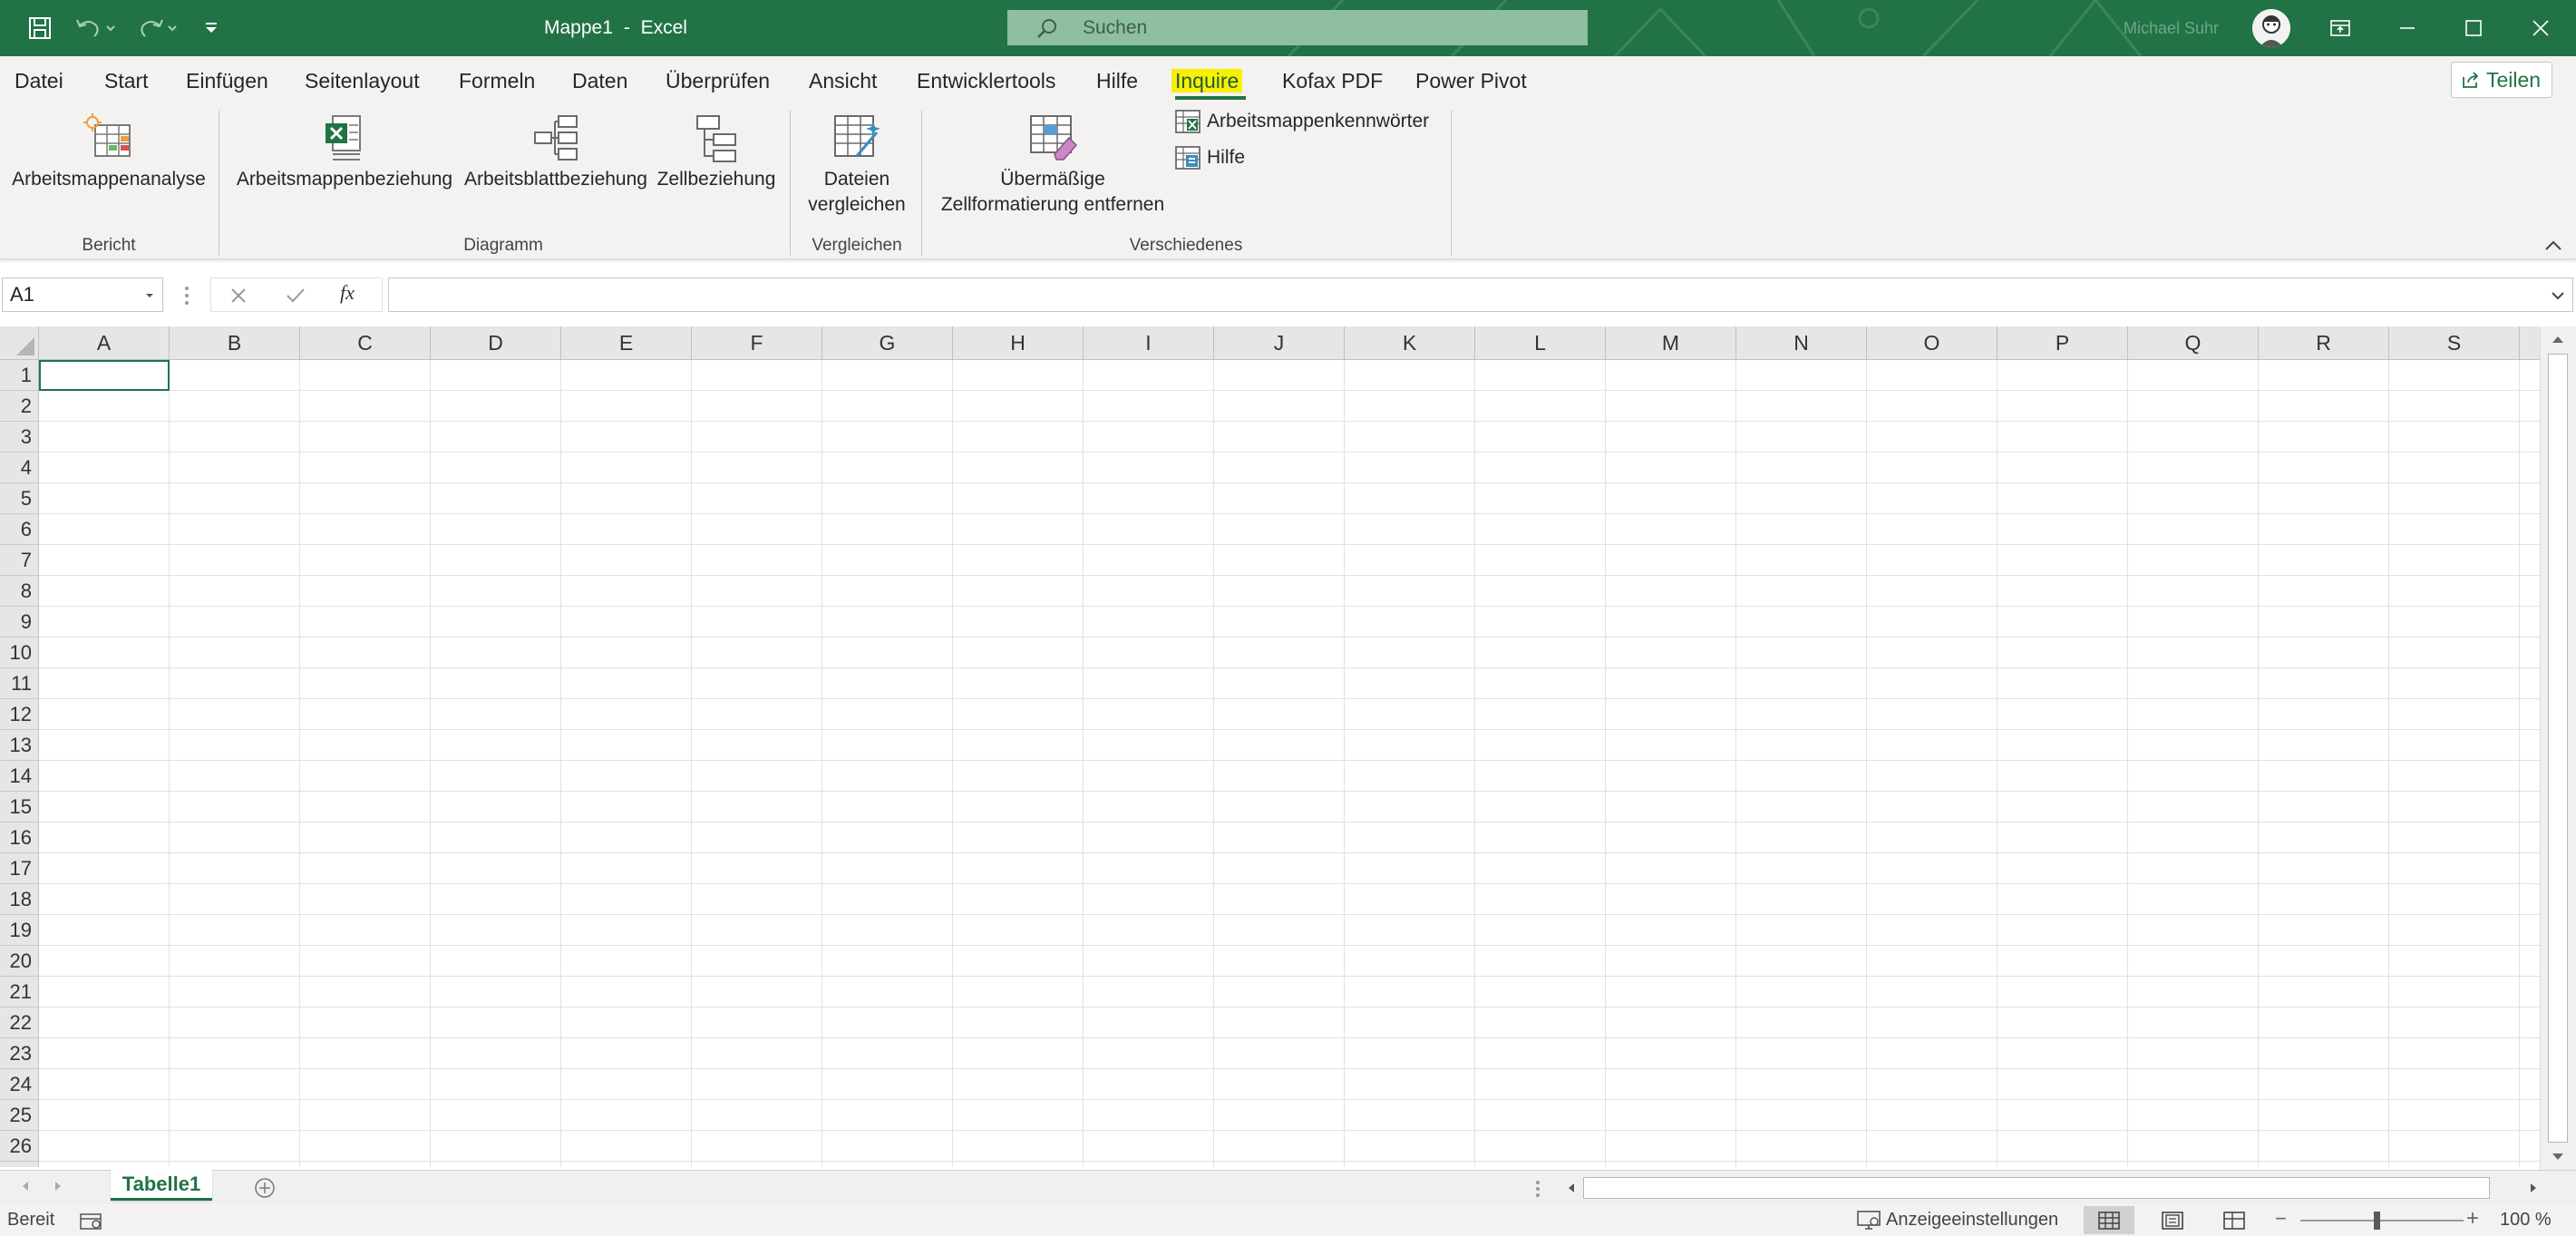 Image resolution: width=2576 pixels, height=1236 pixels. What do you see at coordinates (365, 343) in the screenshot?
I see `column-header: C` at bounding box center [365, 343].